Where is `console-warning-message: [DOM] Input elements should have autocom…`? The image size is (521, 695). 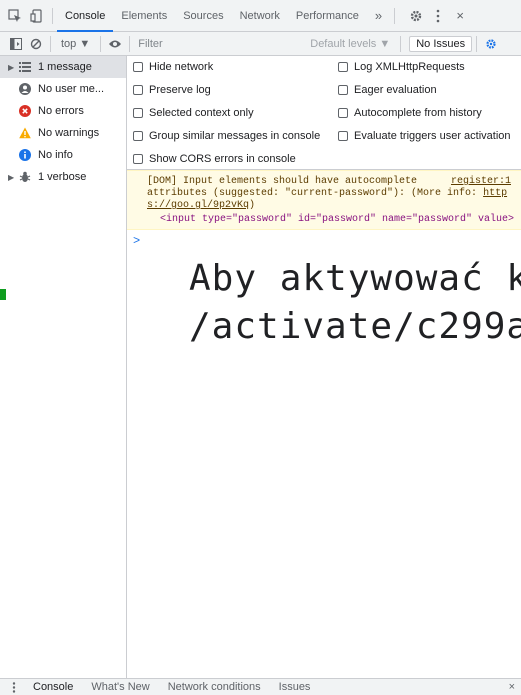 console-warning-message: [DOM] Input elements should have autocom… is located at coordinates (324, 200).